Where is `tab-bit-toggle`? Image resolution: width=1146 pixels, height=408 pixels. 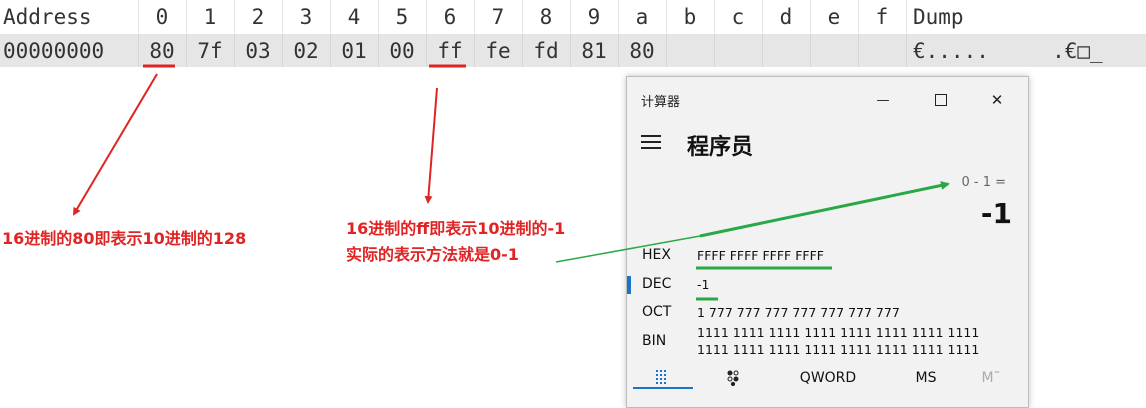 tab-bit-toggle is located at coordinates (734, 378).